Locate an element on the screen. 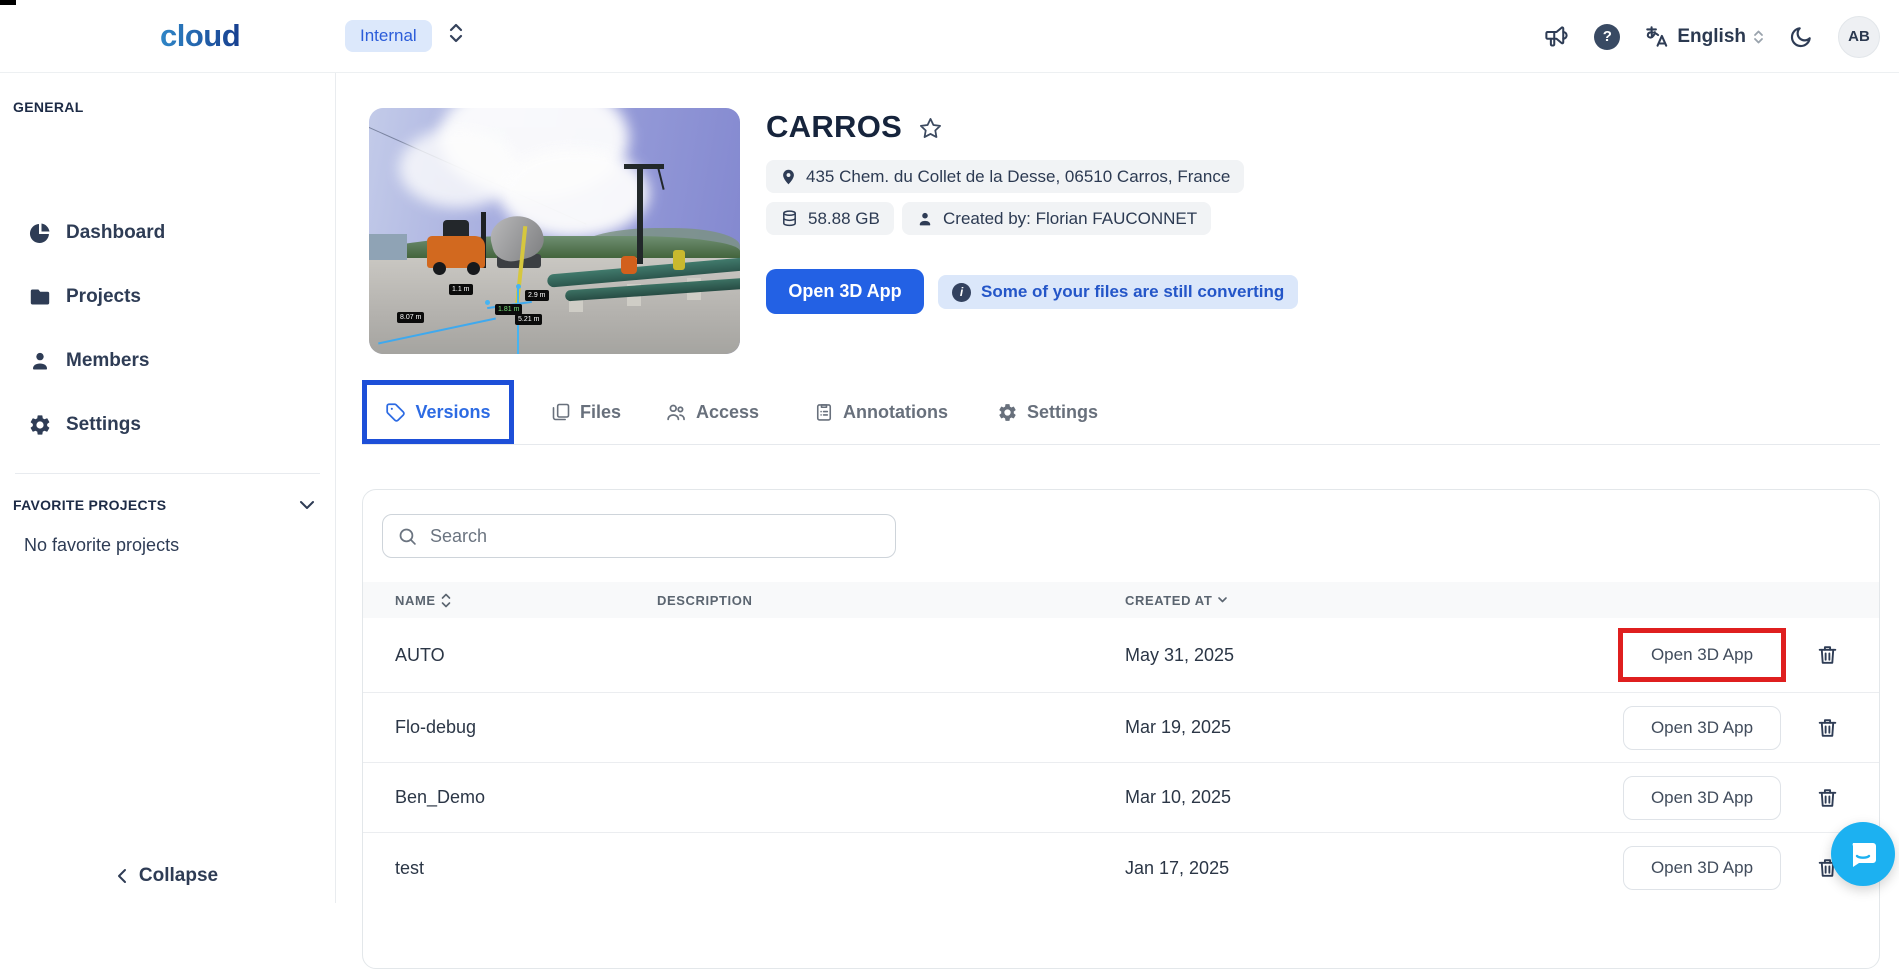 The width and height of the screenshot is (1899, 969). converting-notice-text: Some of your files are still converting is located at coordinates (1133, 291).